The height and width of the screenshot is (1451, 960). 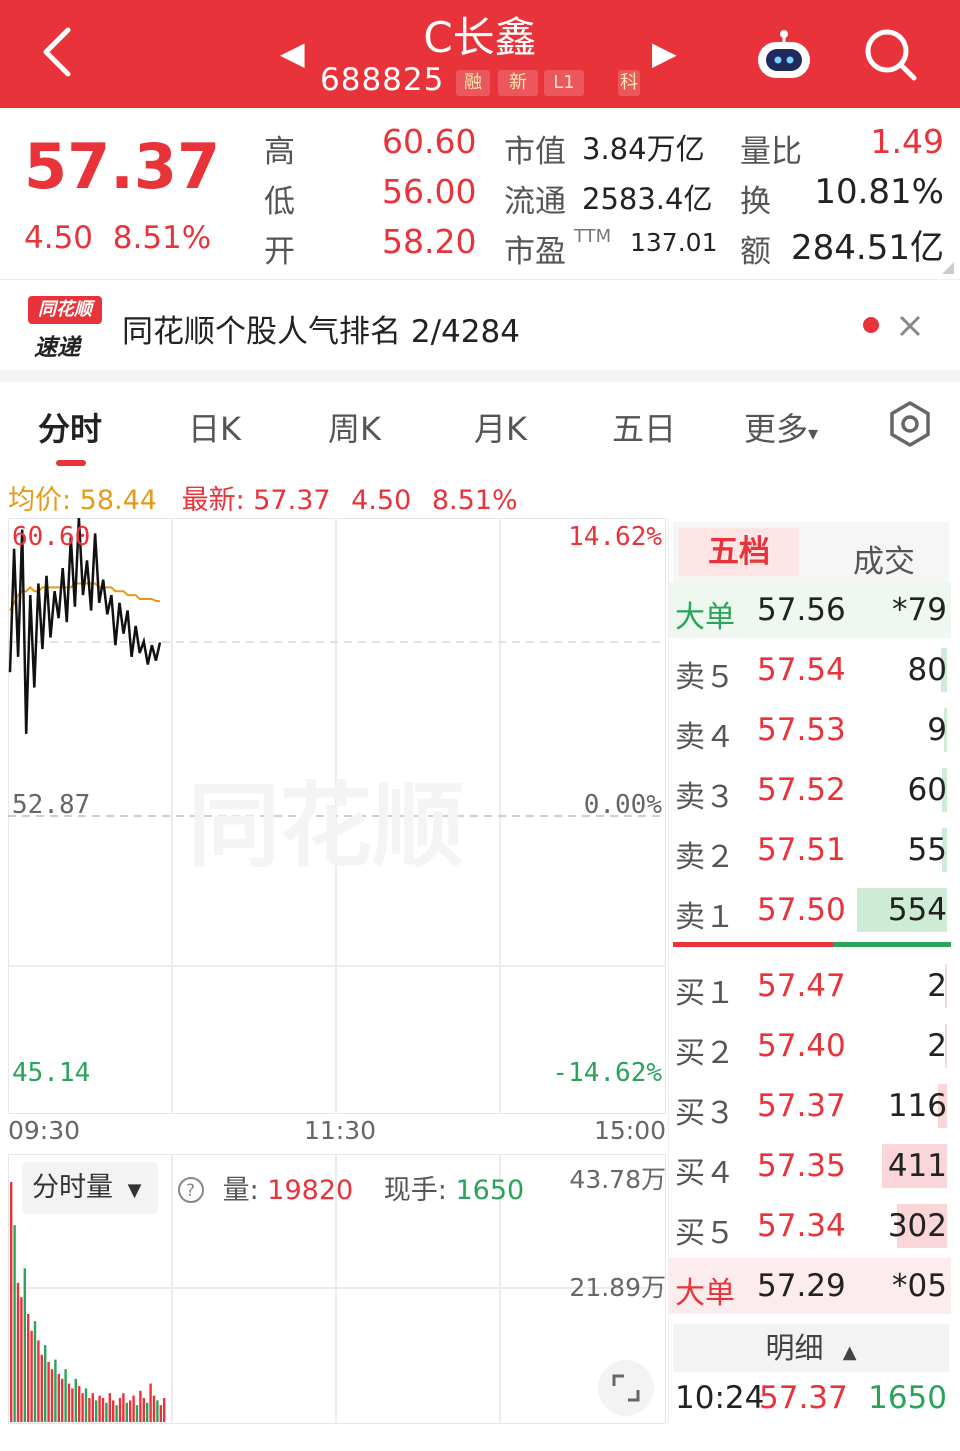 What do you see at coordinates (535, 152) in the screenshot?
I see `mktcap-label: 市值` at bounding box center [535, 152].